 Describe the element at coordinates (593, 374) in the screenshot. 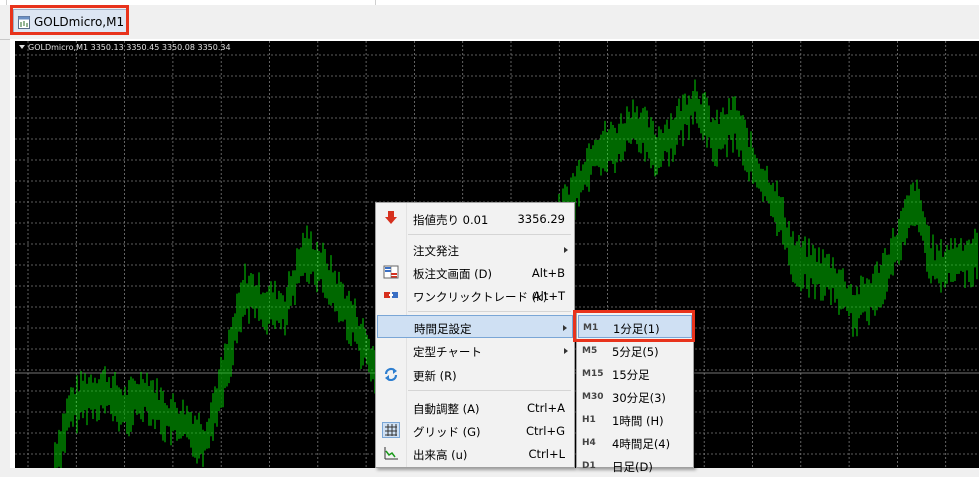

I see `timeframe-code: M15` at that location.